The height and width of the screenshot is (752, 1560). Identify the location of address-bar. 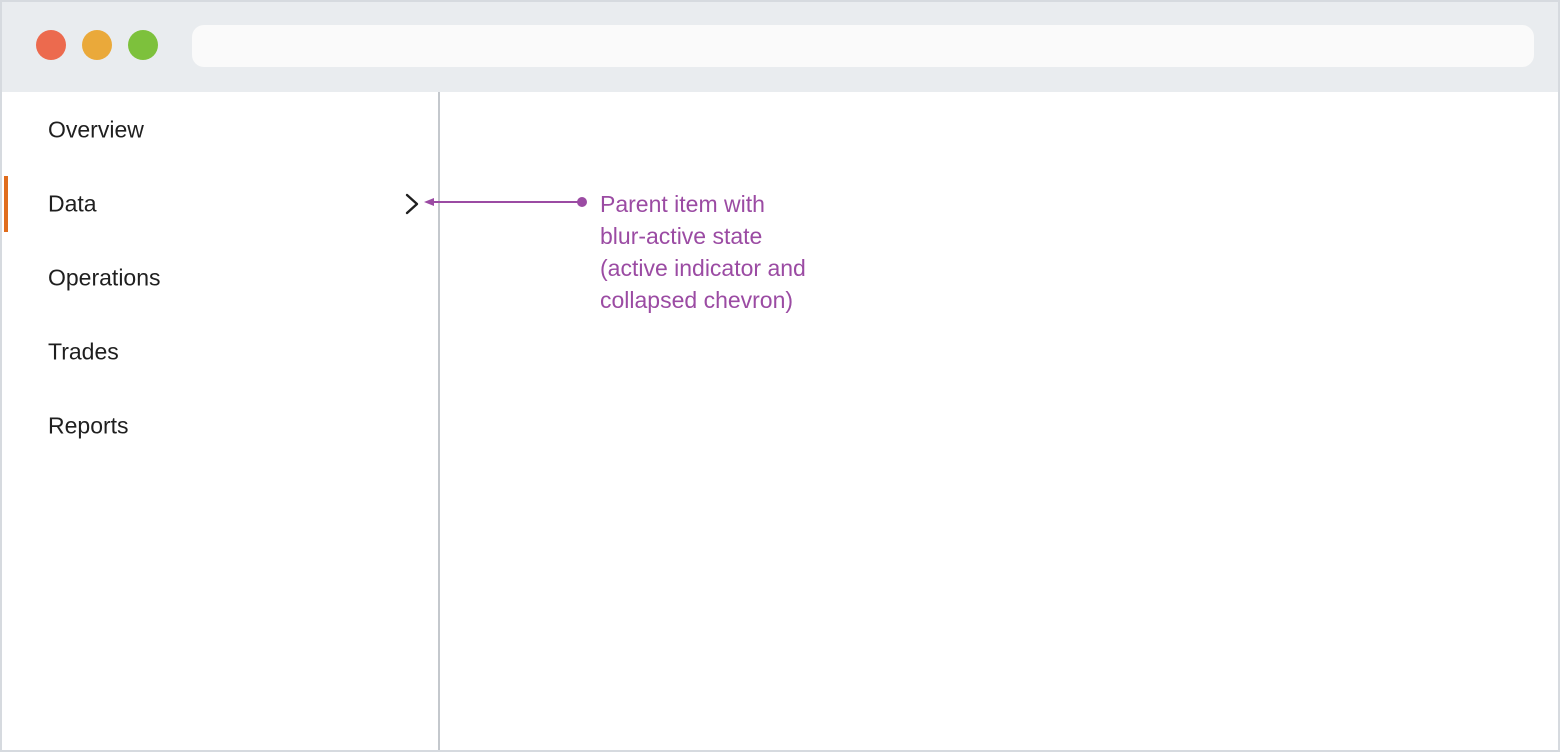
(863, 46).